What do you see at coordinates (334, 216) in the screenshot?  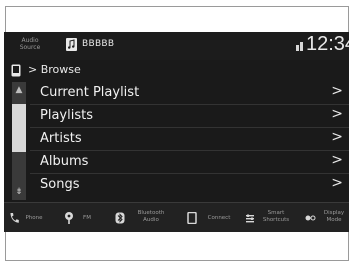 I see `display-mode-label: Display Mode` at bounding box center [334, 216].